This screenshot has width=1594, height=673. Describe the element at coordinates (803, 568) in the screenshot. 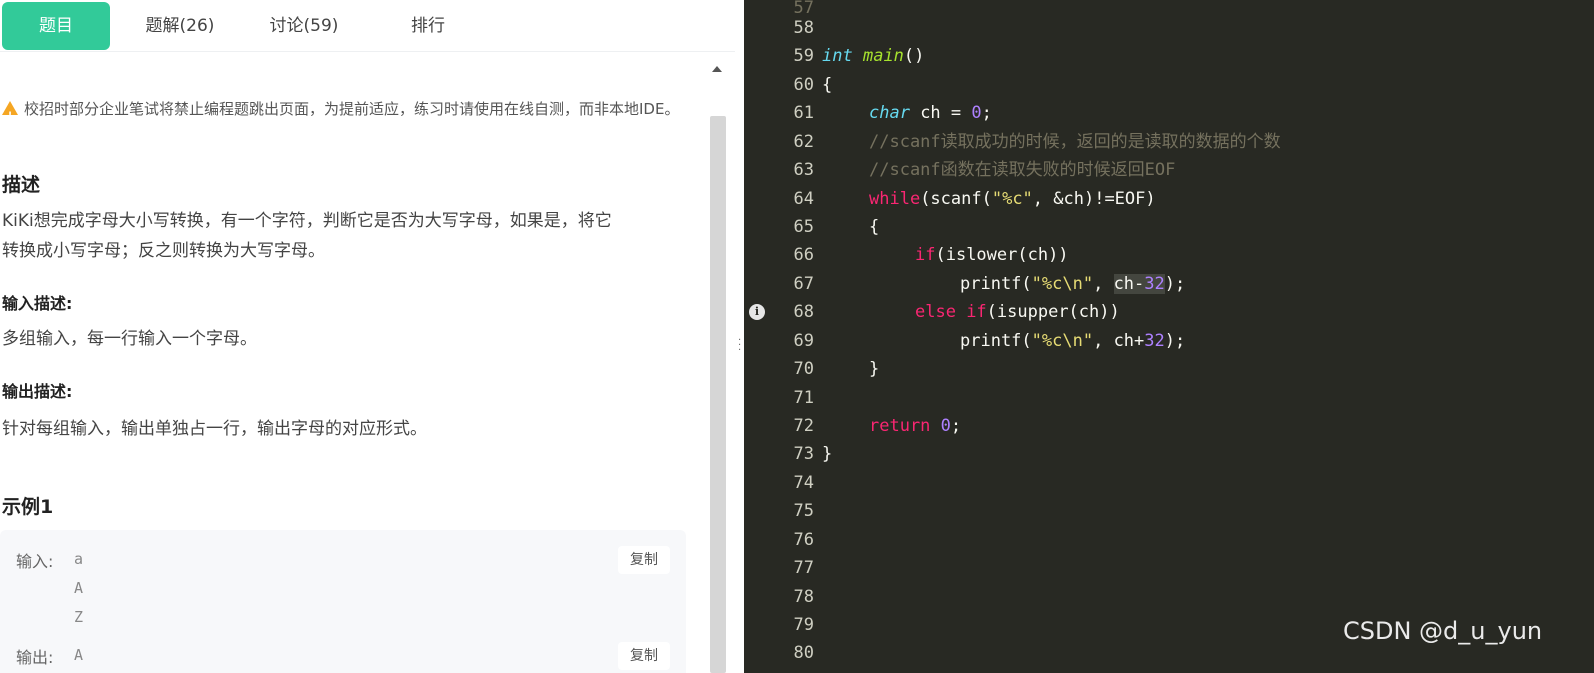

I see `line-number: 77` at that location.